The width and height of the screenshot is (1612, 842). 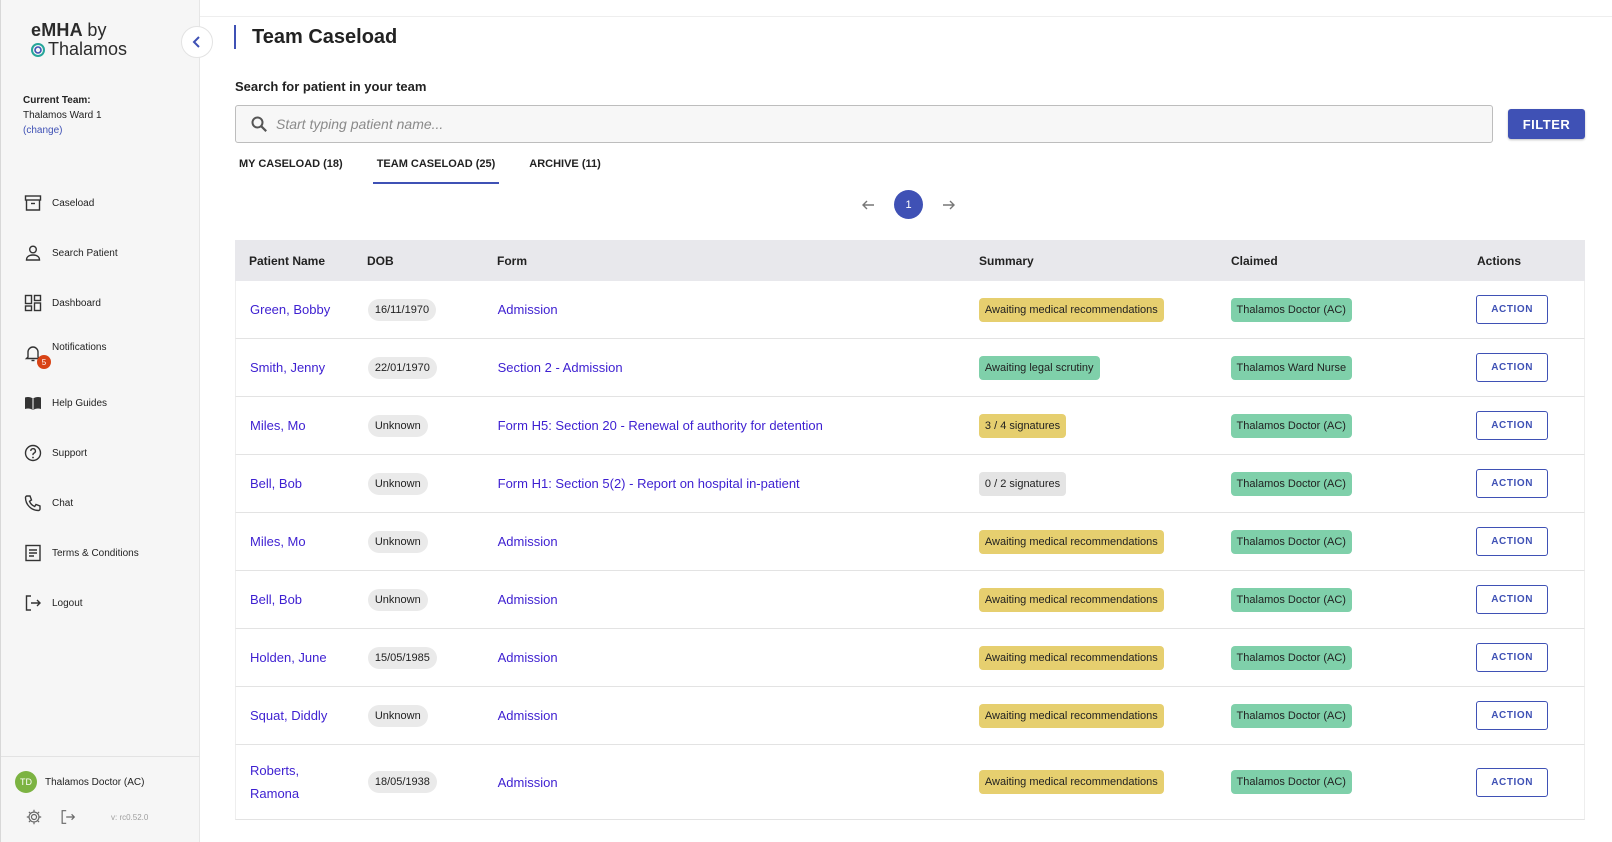 I want to click on page-title: Team Caseload, so click(x=315, y=37).